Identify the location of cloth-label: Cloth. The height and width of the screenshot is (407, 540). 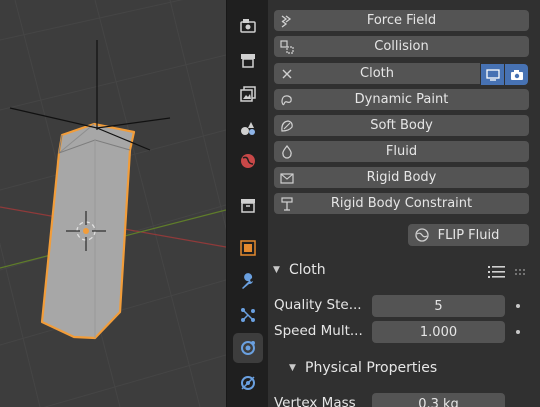
(377, 73).